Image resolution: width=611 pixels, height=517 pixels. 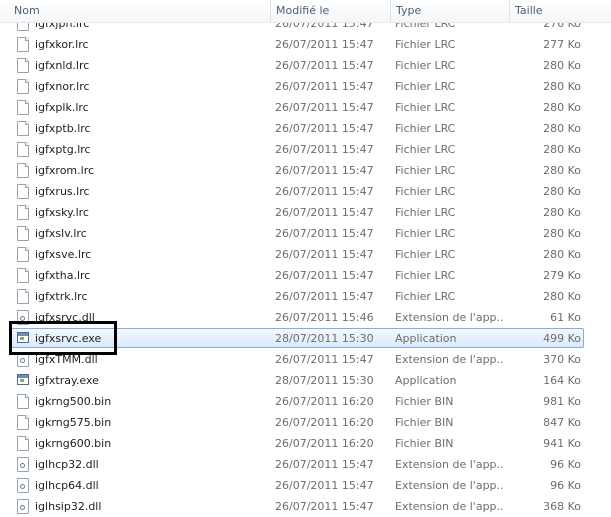 I want to click on file-name: igfxkor.lrc, so click(x=62, y=44).